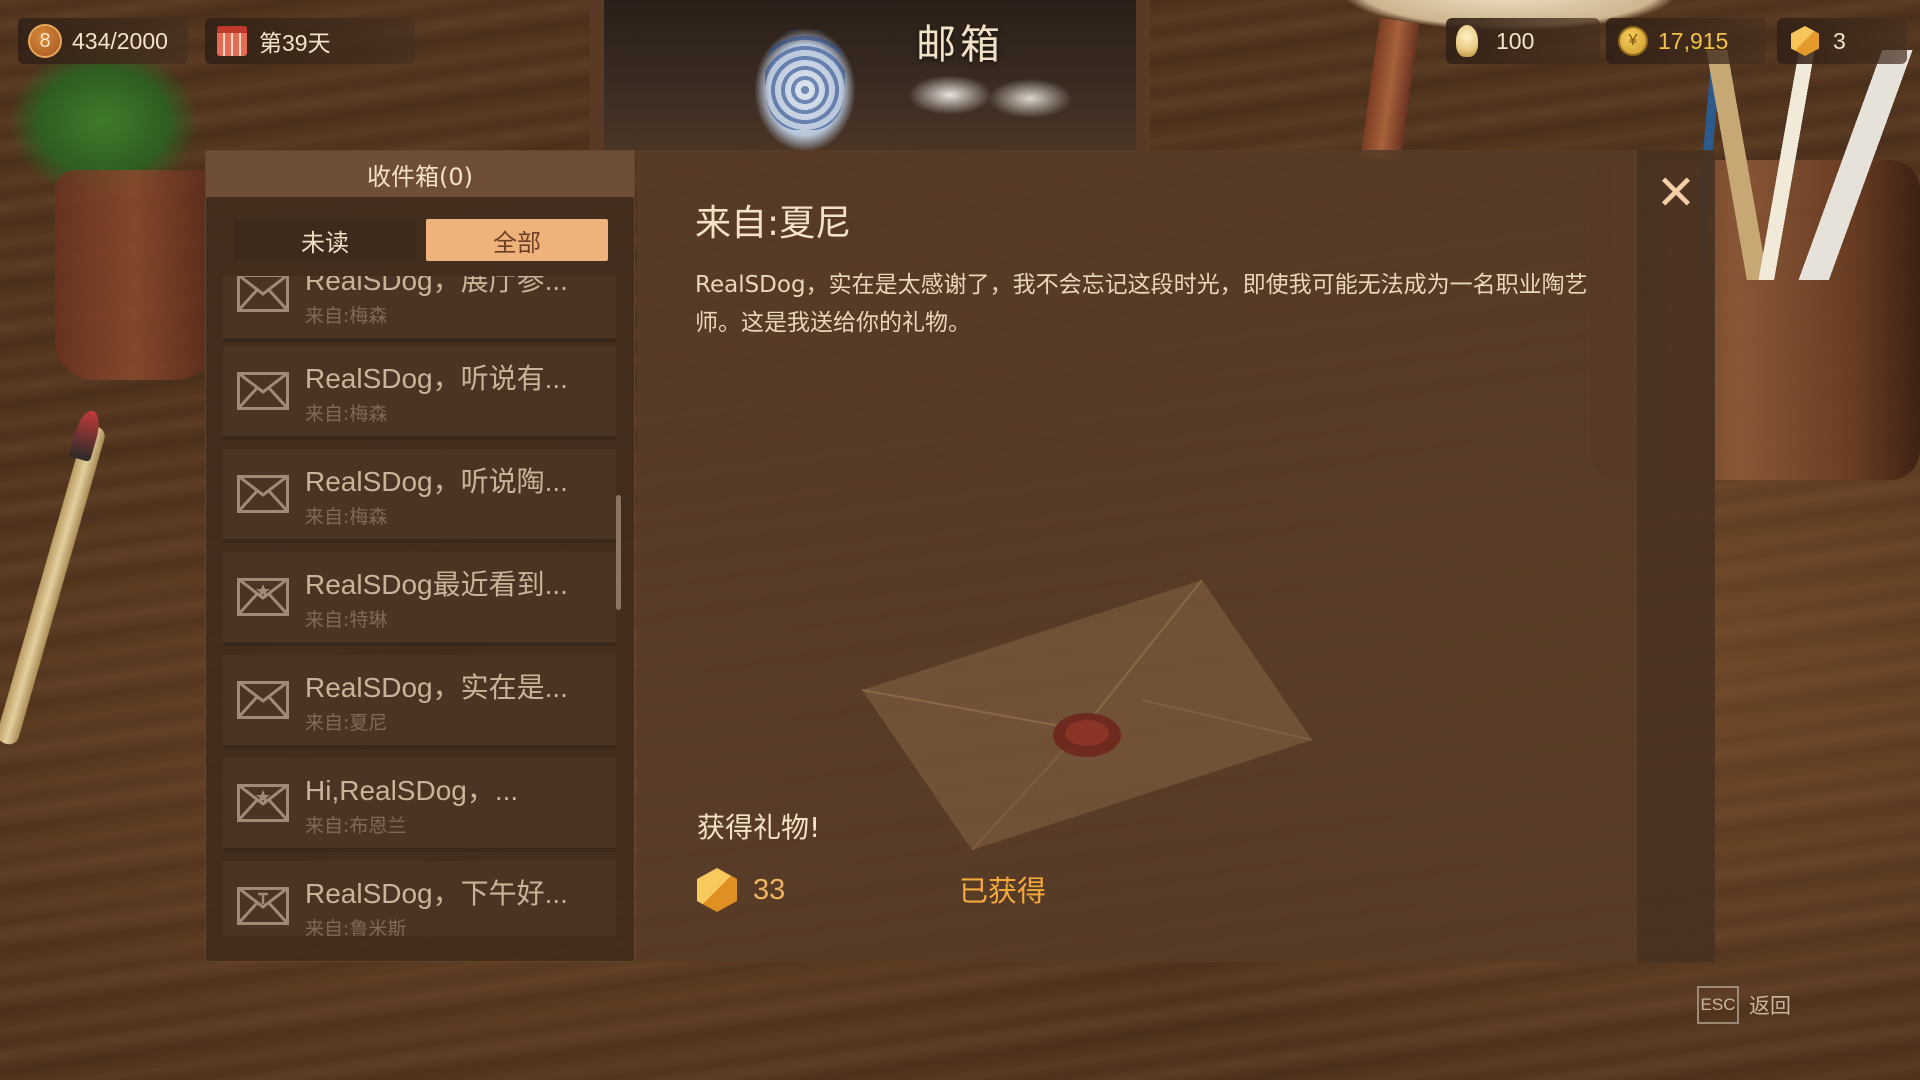 The width and height of the screenshot is (1920, 1080). Describe the element at coordinates (1515, 40) in the screenshot. I see `inspiration-value: 100` at that location.